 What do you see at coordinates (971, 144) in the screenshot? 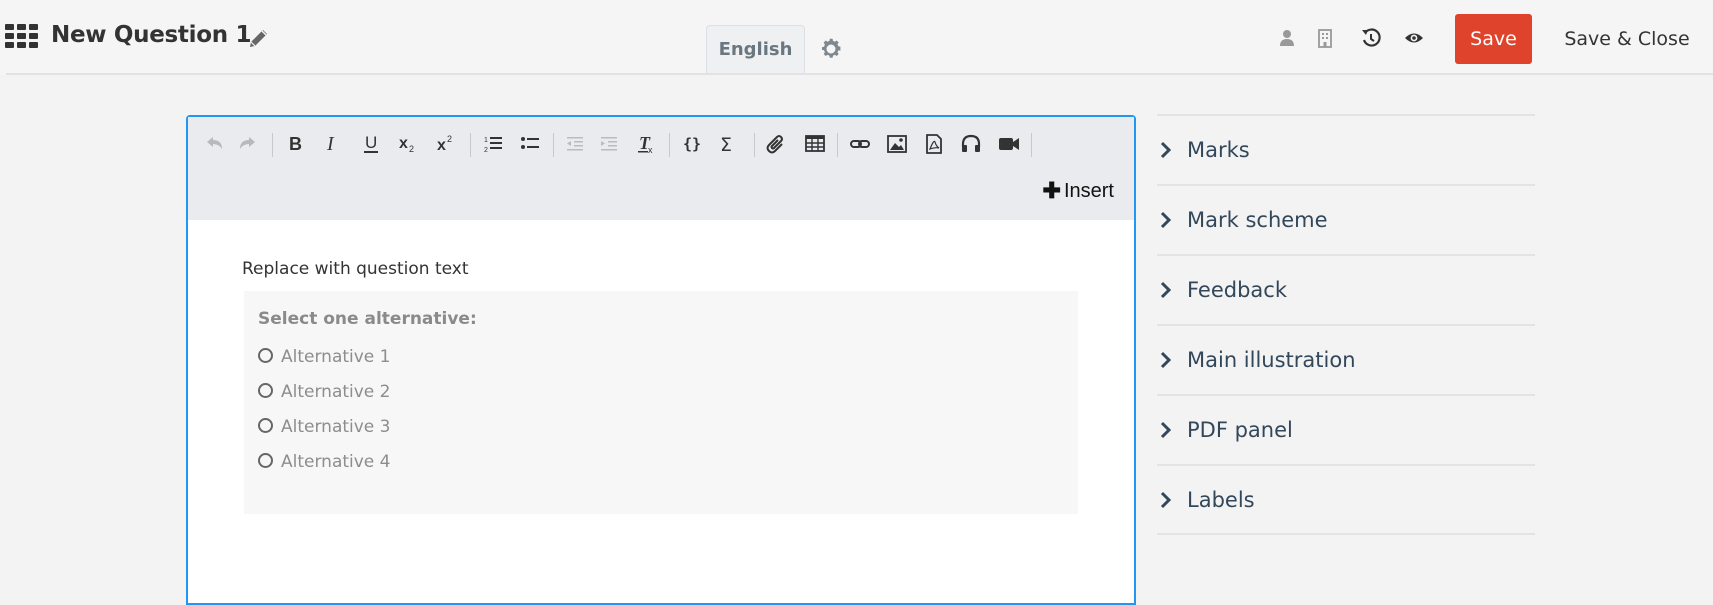
I see `audio-headphones-icon` at bounding box center [971, 144].